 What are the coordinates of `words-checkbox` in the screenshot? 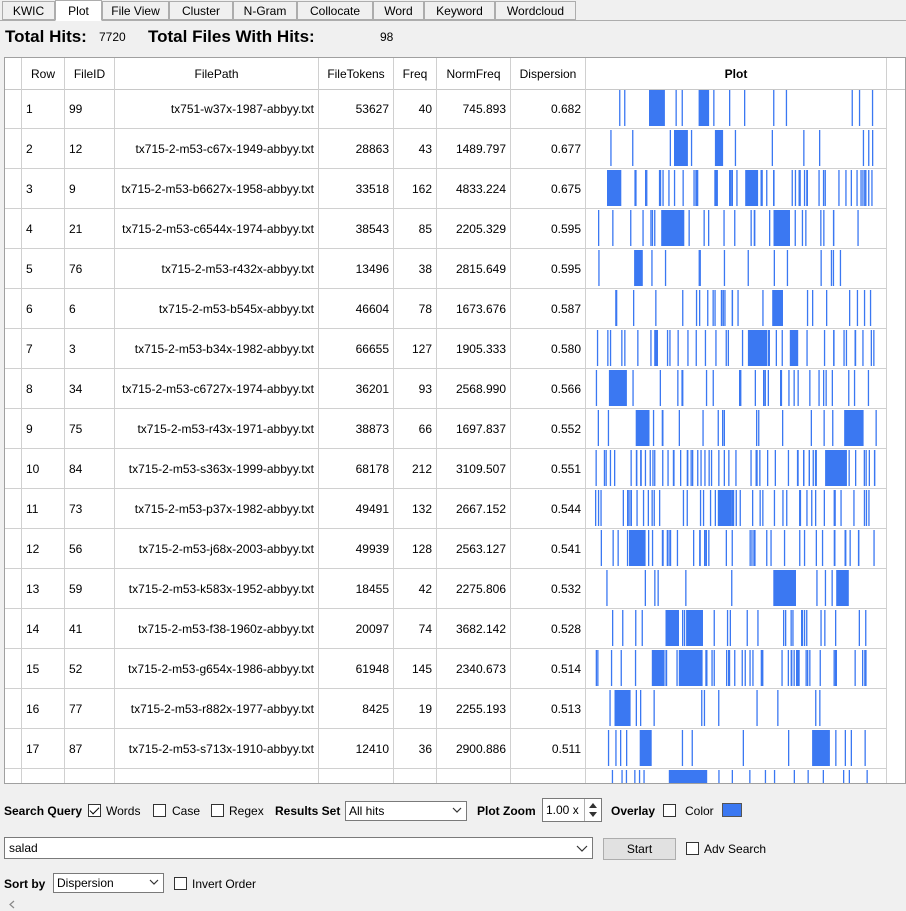 It's located at (94, 810).